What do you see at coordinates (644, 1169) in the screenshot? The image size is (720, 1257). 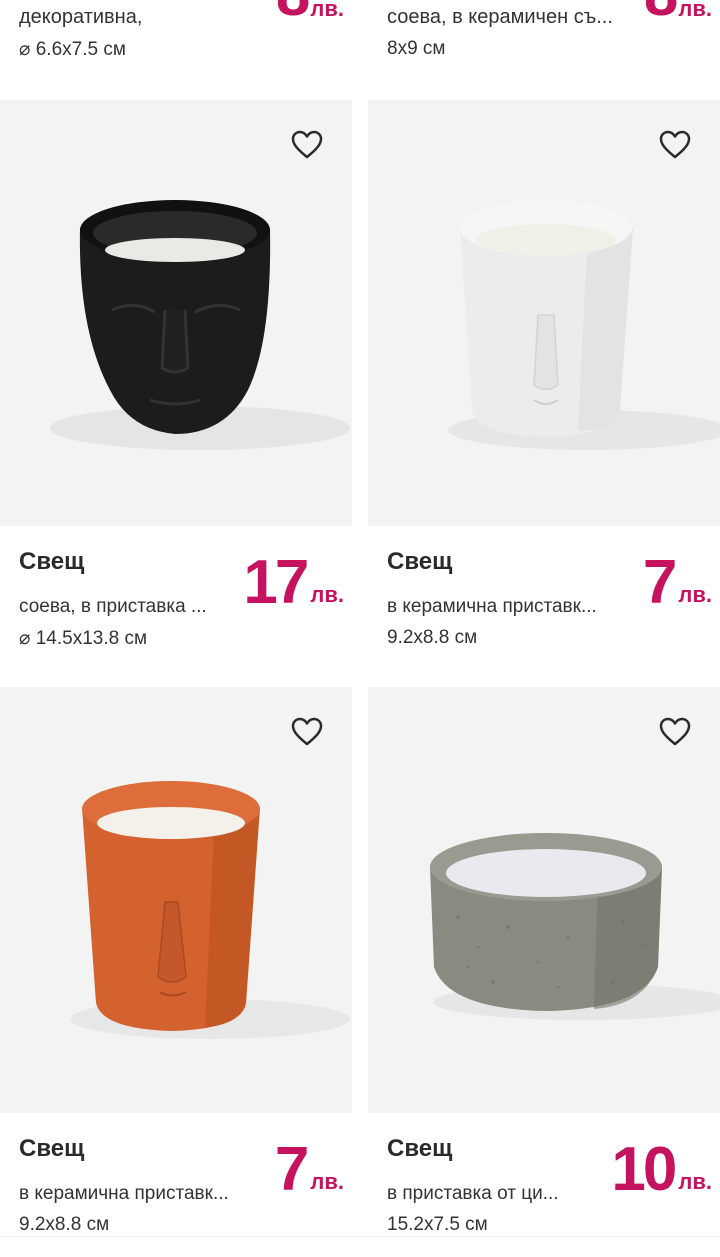 I see `price-value: 10` at bounding box center [644, 1169].